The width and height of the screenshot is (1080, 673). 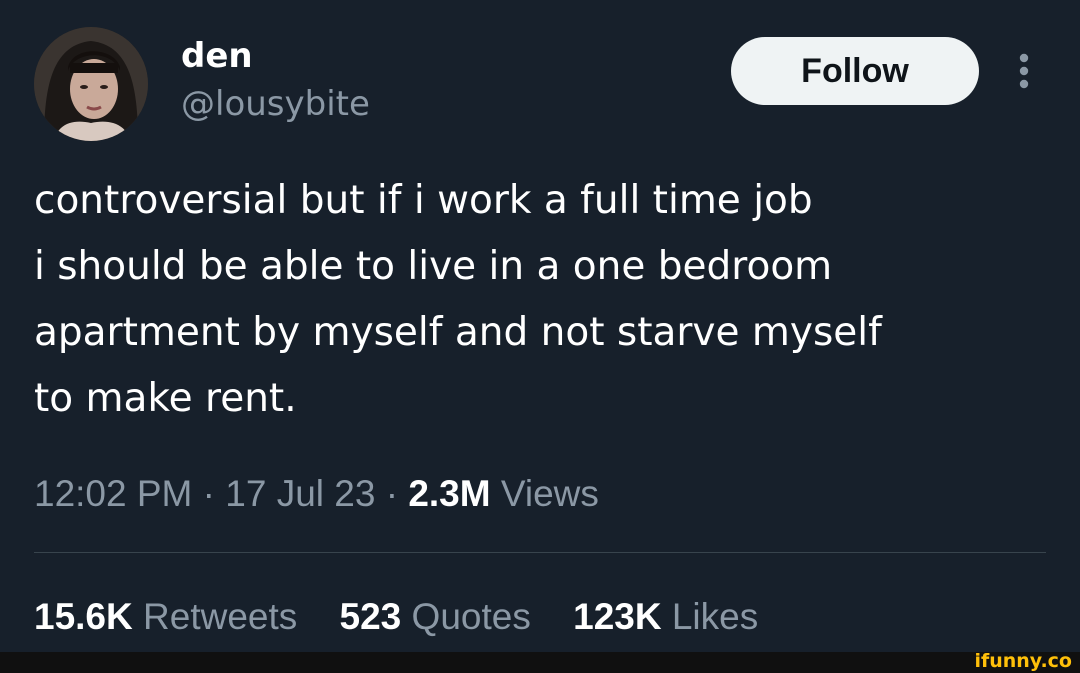 What do you see at coordinates (449, 493) in the screenshot?
I see `views-count: 2.3M` at bounding box center [449, 493].